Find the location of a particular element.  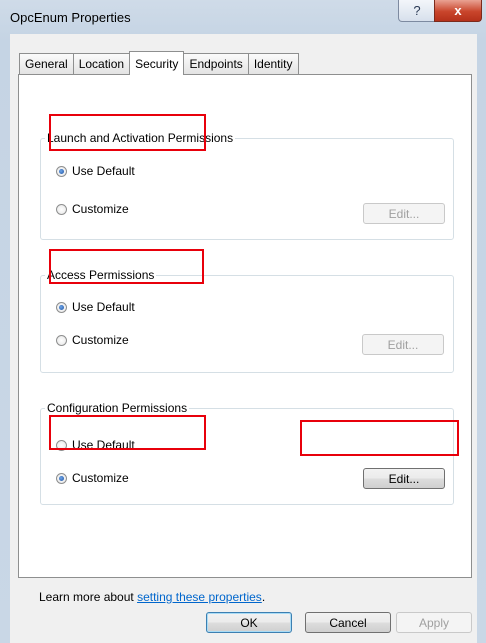

config-use-default-label: Use Default is located at coordinates (103, 445).